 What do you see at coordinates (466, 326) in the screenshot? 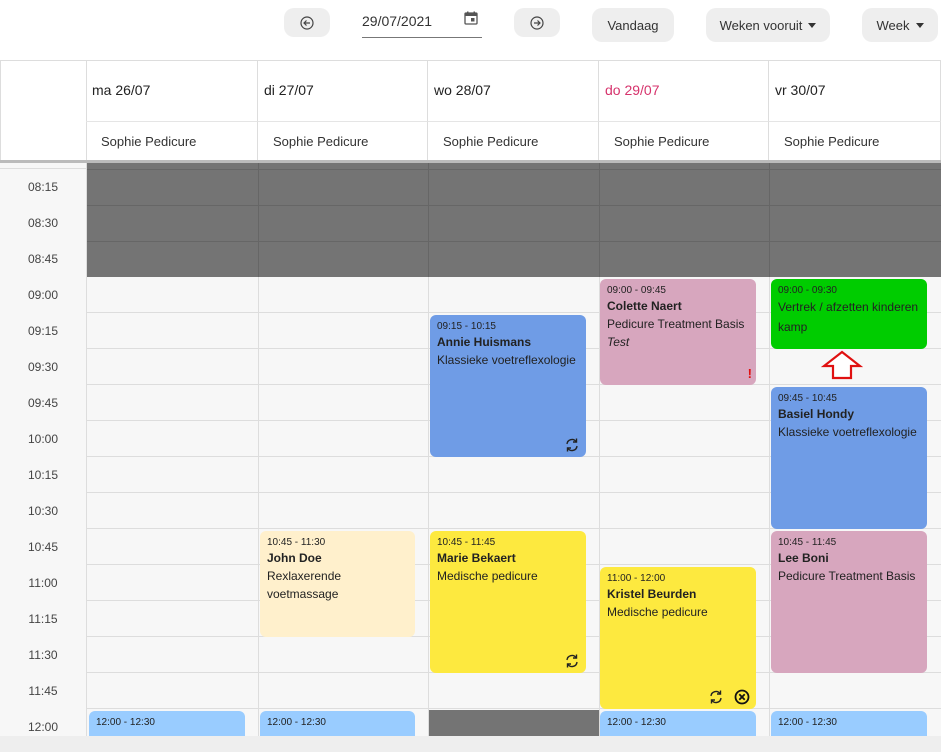
I see `appointment-time: 09:15 - 10:15` at bounding box center [466, 326].